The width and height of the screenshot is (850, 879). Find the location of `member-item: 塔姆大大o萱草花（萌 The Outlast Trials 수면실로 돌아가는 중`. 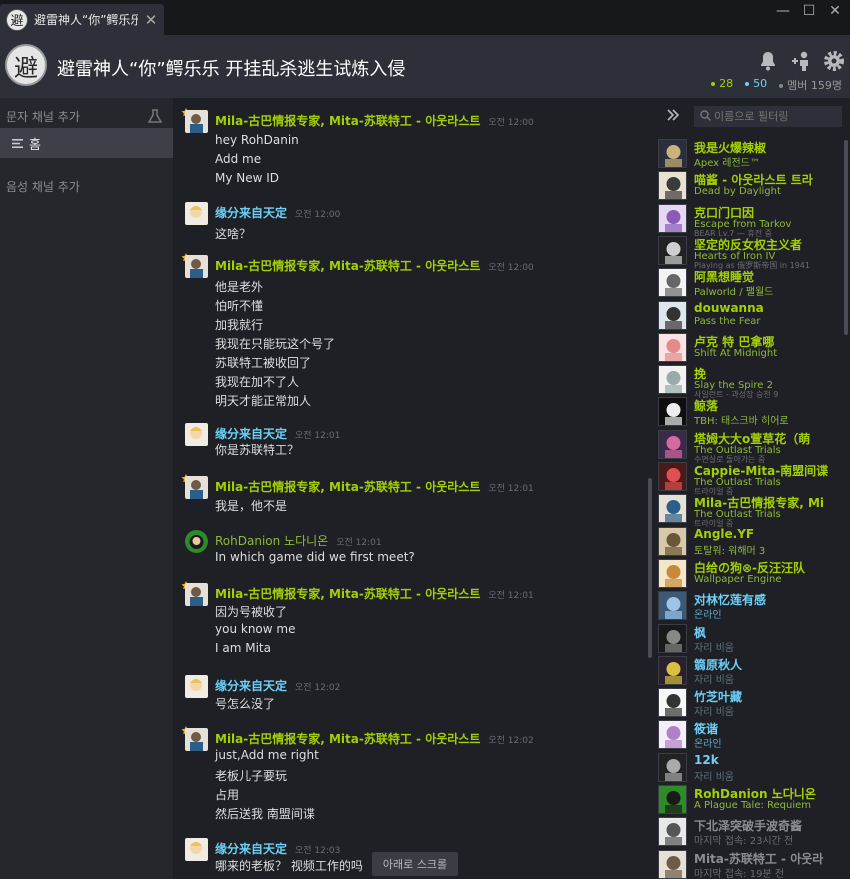

member-item: 塔姆大大o萱草花（萌 The Outlast Trials 수면실로 돌아가는 중 is located at coordinates (749, 446).